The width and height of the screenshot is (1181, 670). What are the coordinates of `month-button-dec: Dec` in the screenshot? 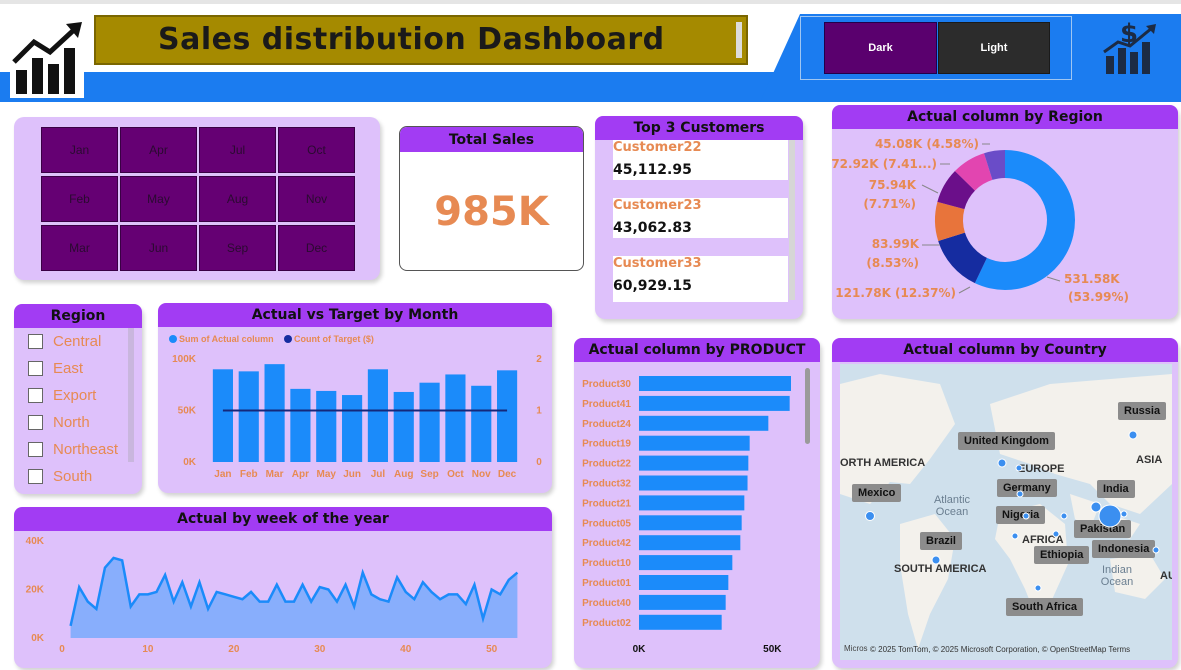 It's located at (316, 248).